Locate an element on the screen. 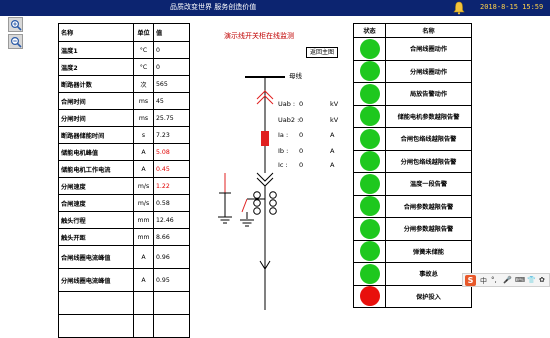  ime-logo: S is located at coordinates (470, 280).